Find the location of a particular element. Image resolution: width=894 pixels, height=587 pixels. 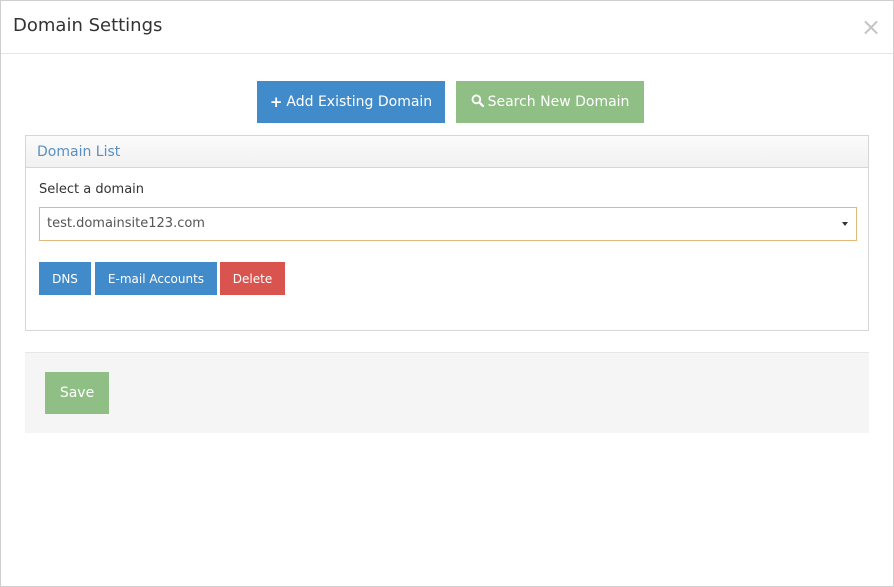

panel-heading: Domain List is located at coordinates (447, 152).